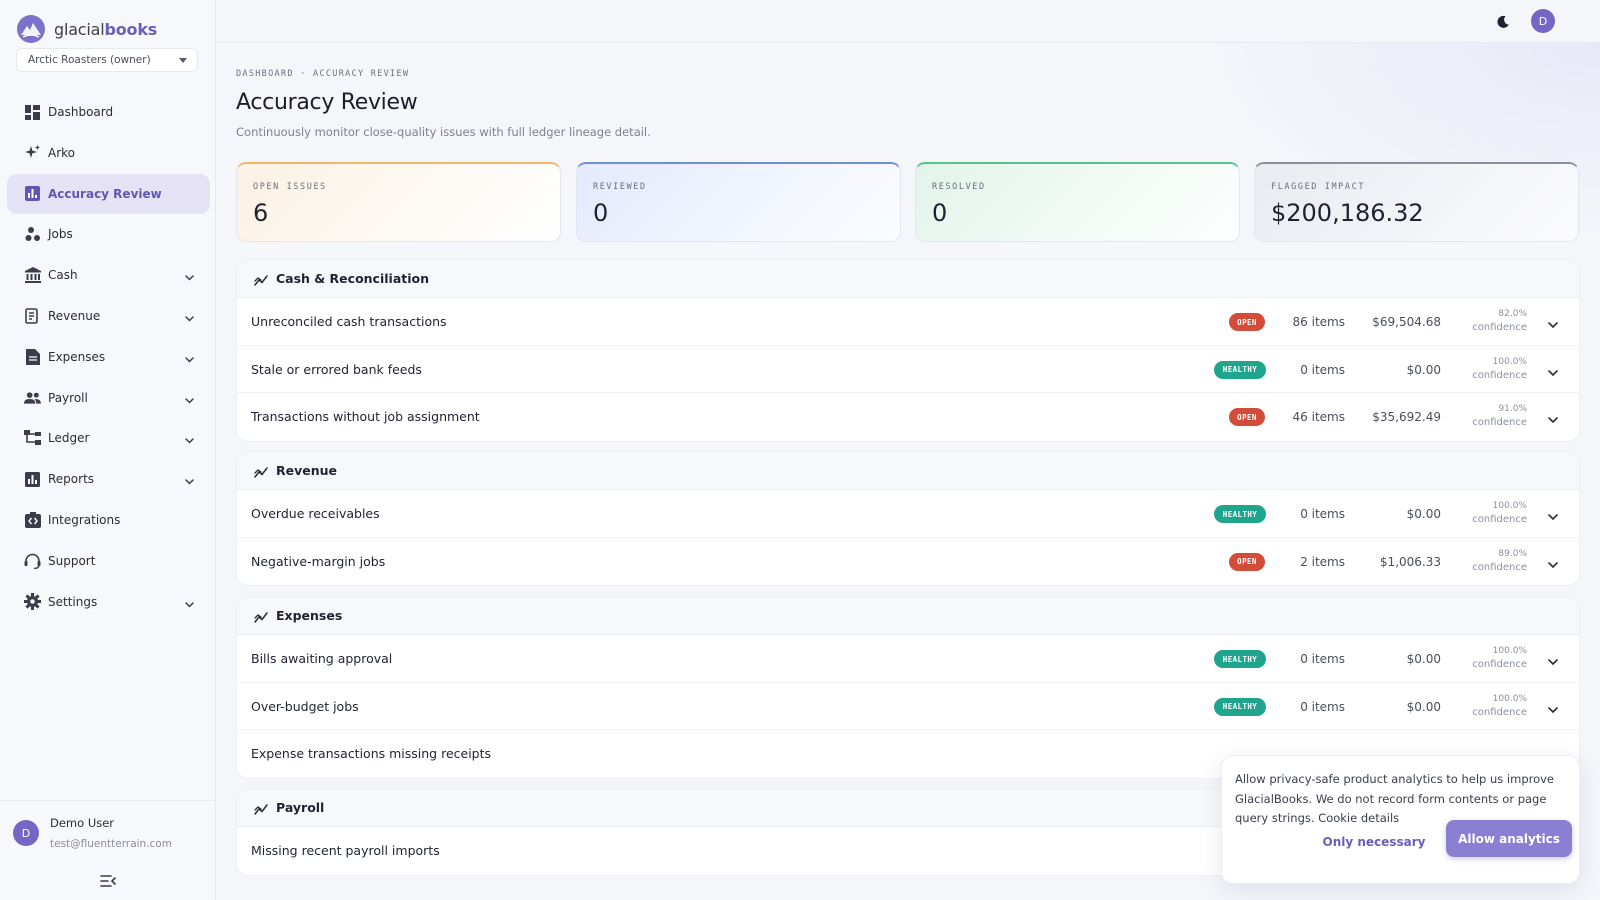 The image size is (1600, 900). What do you see at coordinates (959, 187) in the screenshot?
I see `stat-label: RESOLVED` at bounding box center [959, 187].